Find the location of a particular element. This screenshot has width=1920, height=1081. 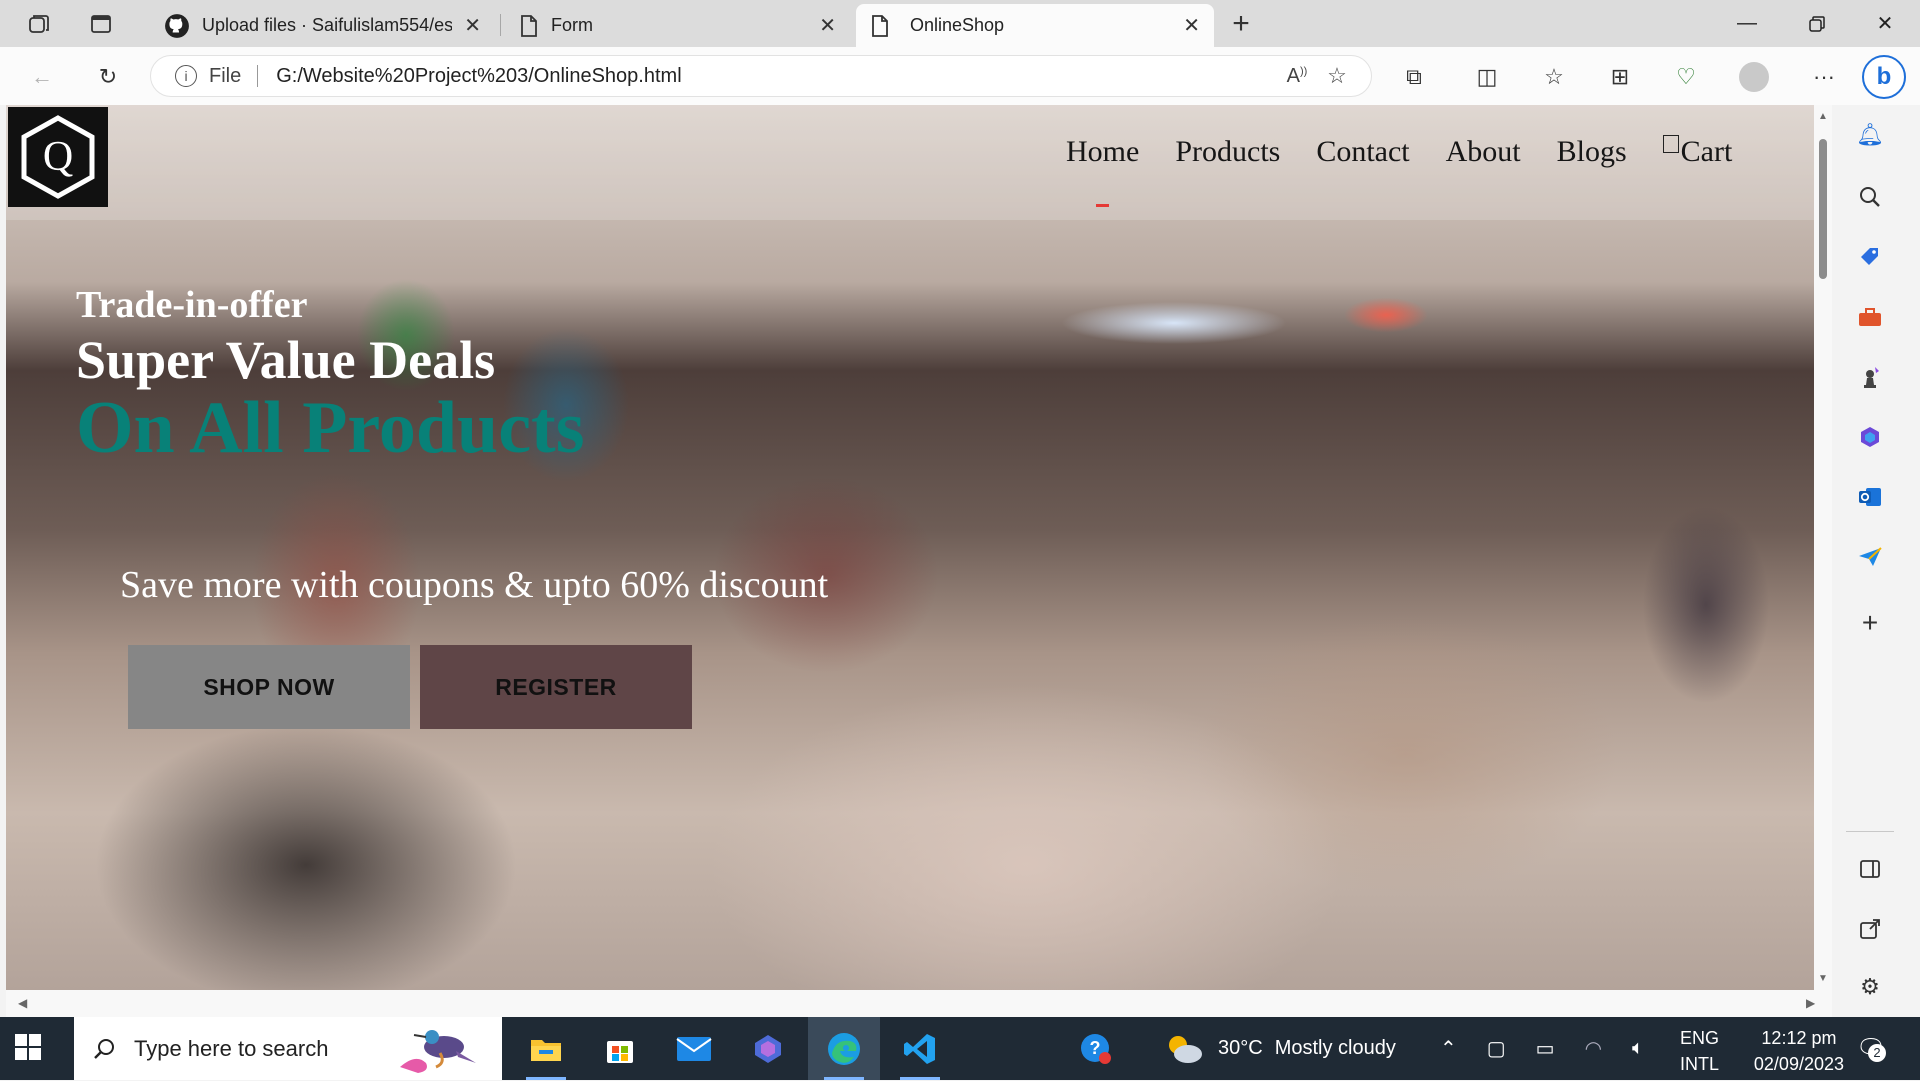

github-icon is located at coordinates (177, 25).